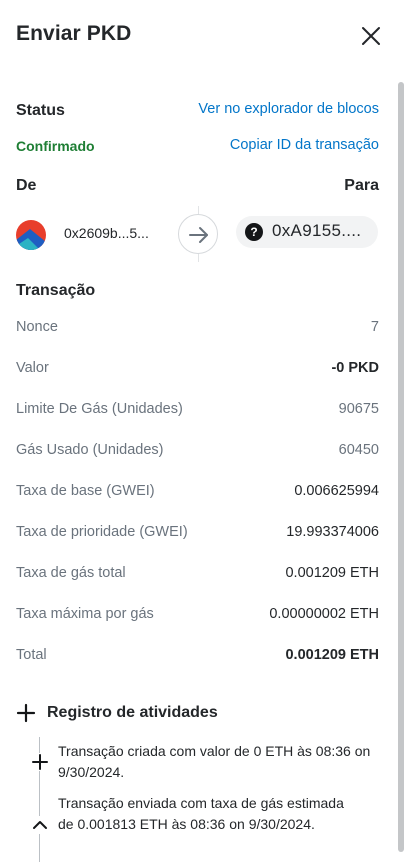  What do you see at coordinates (31, 235) in the screenshot?
I see `from-avatar` at bounding box center [31, 235].